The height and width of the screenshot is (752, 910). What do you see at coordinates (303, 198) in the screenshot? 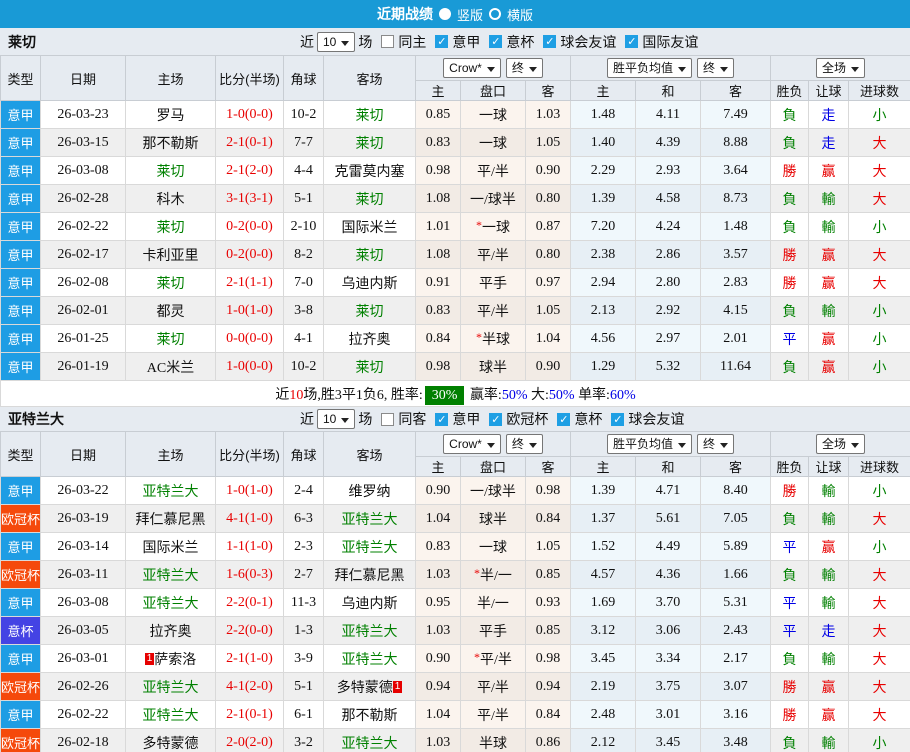
I see `corner-cell: 5-1` at bounding box center [303, 198].